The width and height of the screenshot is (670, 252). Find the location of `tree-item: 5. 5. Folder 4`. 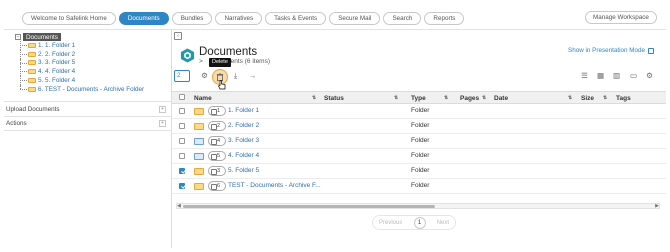

tree-item: 5. 5. Folder 4 is located at coordinates (81, 80).